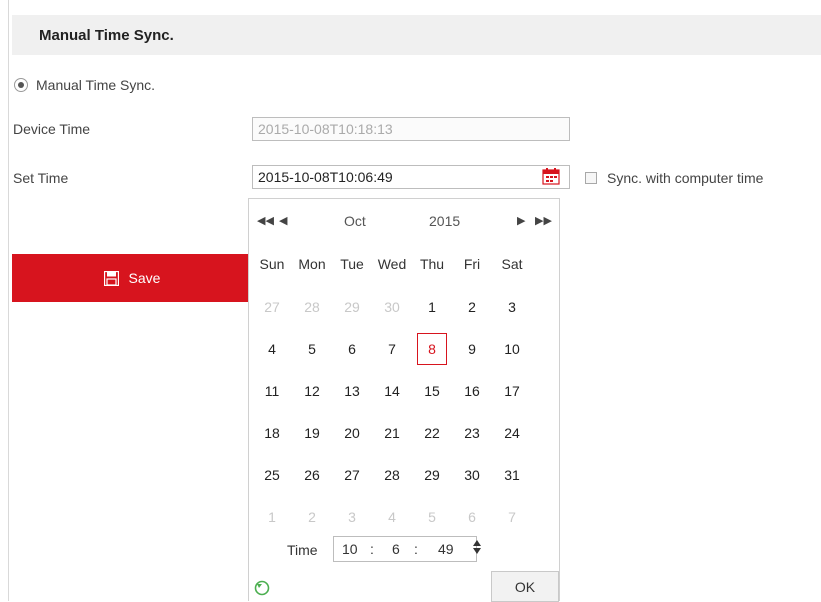  I want to click on day-cell: 16, so click(472, 391).